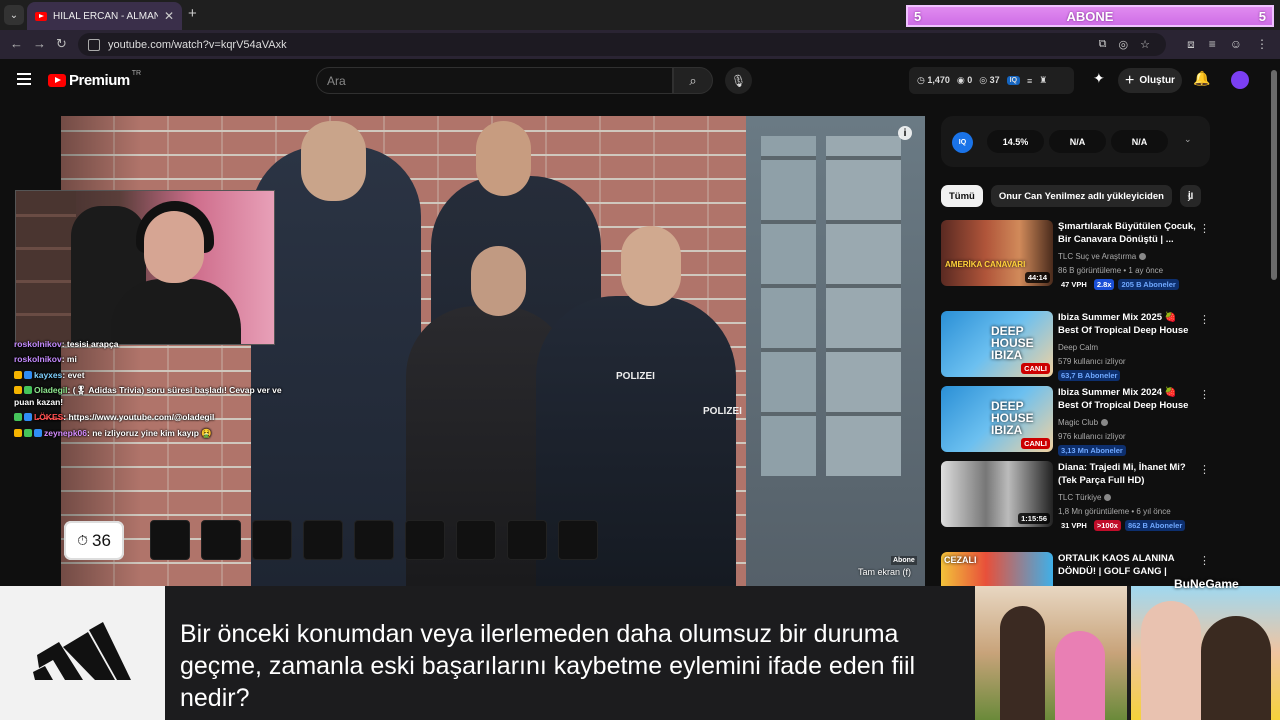  I want to click on stats-tags: 3,13 Mn Aboneler, so click(1092, 450).